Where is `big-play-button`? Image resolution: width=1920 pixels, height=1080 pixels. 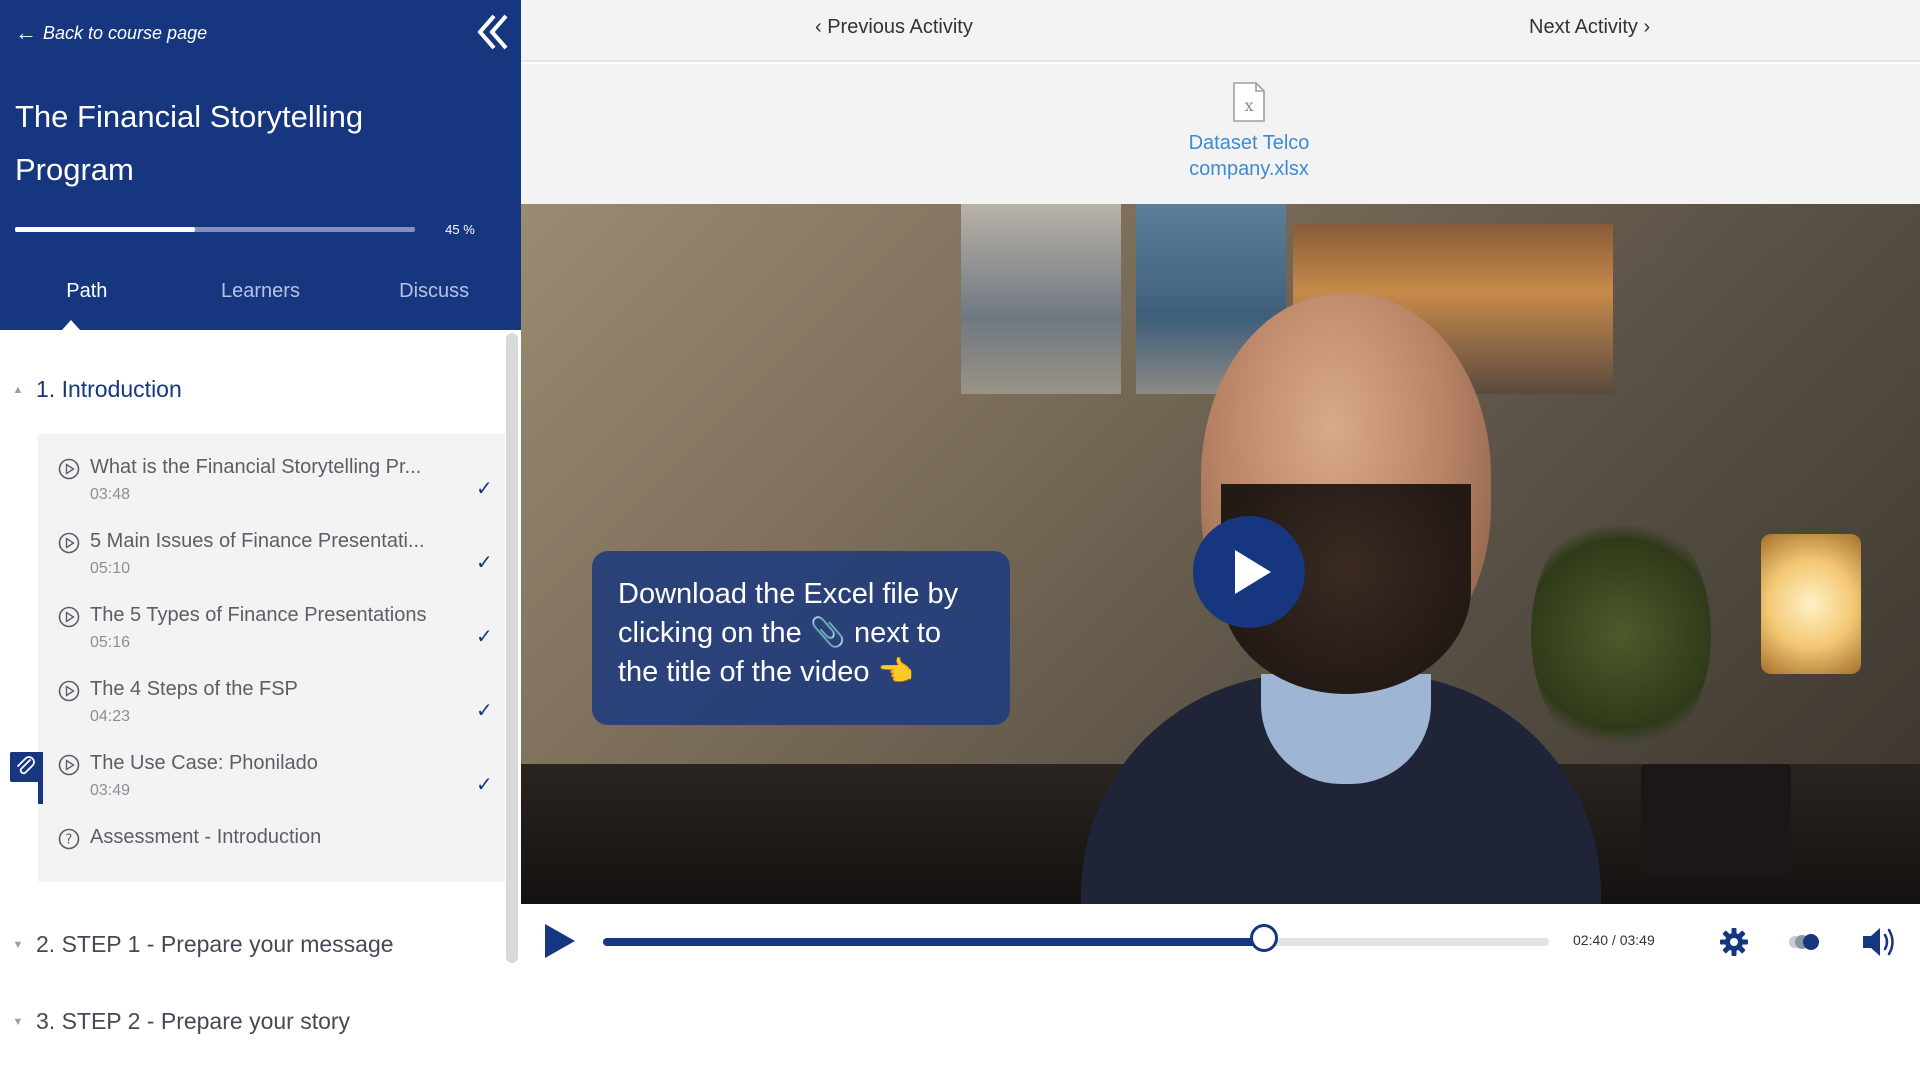 big-play-button is located at coordinates (1249, 572).